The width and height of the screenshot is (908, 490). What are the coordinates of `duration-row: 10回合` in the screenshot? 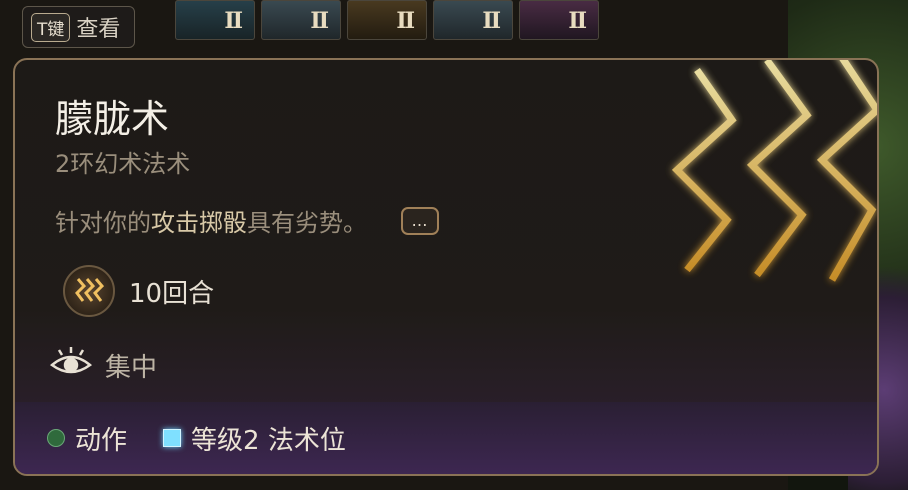 It's located at (138, 291).